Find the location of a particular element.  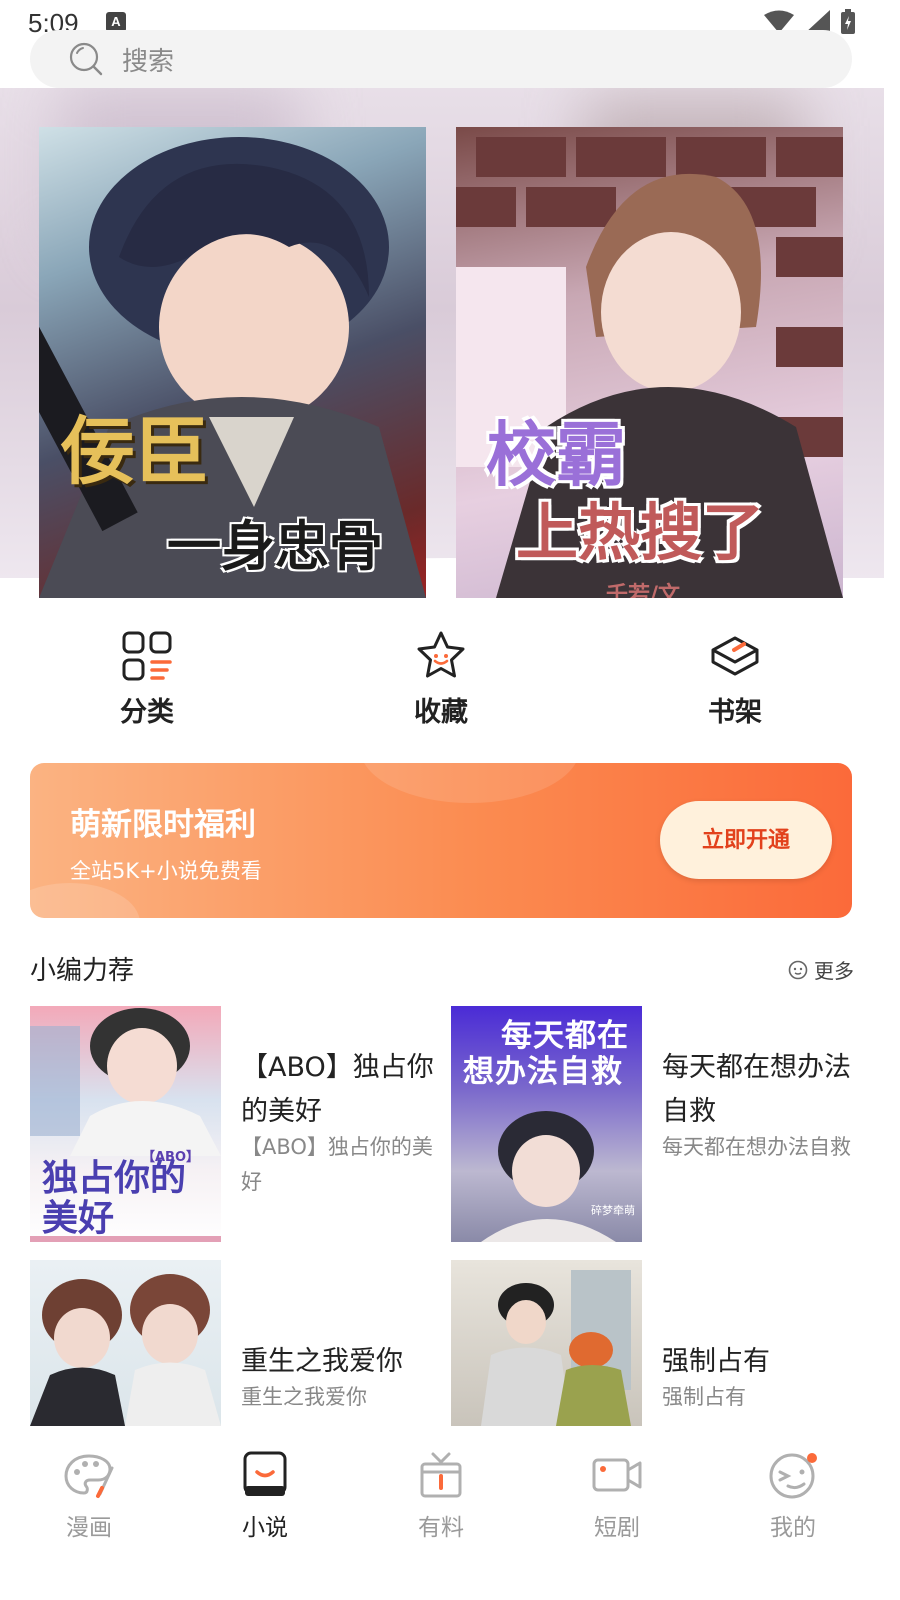

notification-icon: A is located at coordinates (116, 22).